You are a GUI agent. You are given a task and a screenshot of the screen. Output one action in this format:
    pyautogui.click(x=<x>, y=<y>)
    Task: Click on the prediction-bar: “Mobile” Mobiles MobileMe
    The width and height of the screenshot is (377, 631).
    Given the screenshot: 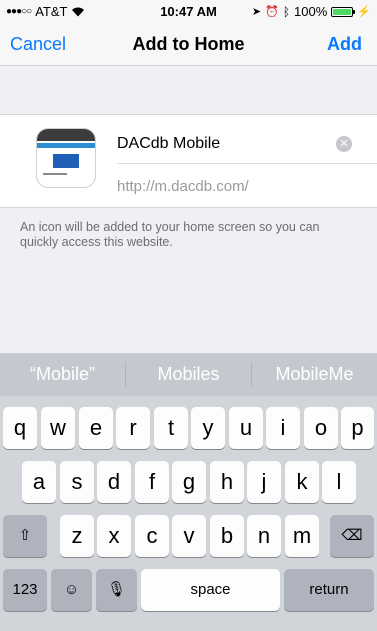 What is the action you would take?
    pyautogui.click(x=188, y=374)
    